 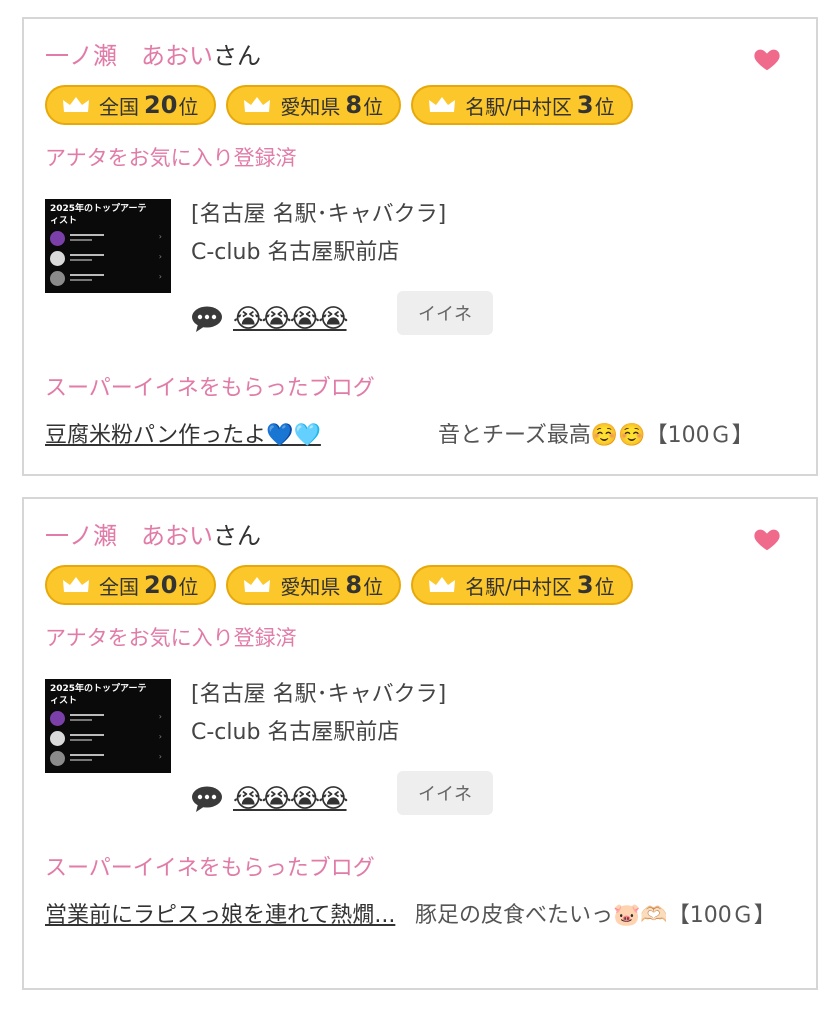 I want to click on blog-title-link: 豆腐米粉パン作ったよ💙🩵, so click(x=183, y=436).